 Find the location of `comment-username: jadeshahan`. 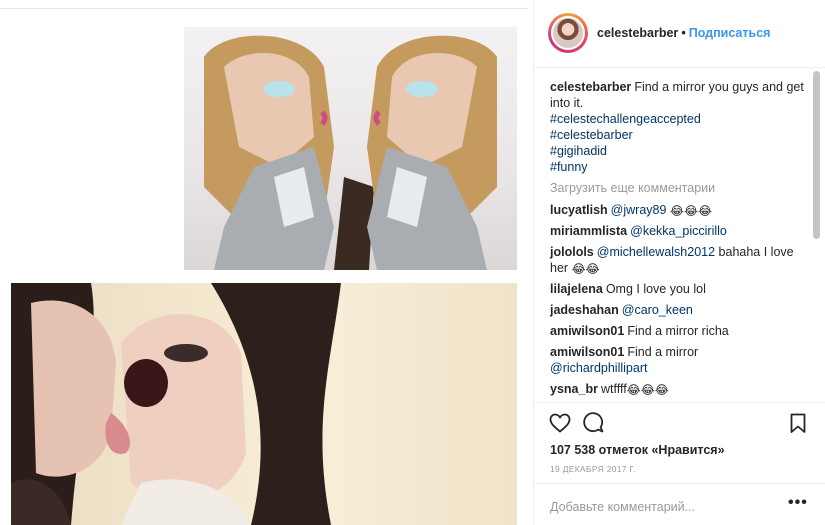

comment-username: jadeshahan is located at coordinates (584, 310).